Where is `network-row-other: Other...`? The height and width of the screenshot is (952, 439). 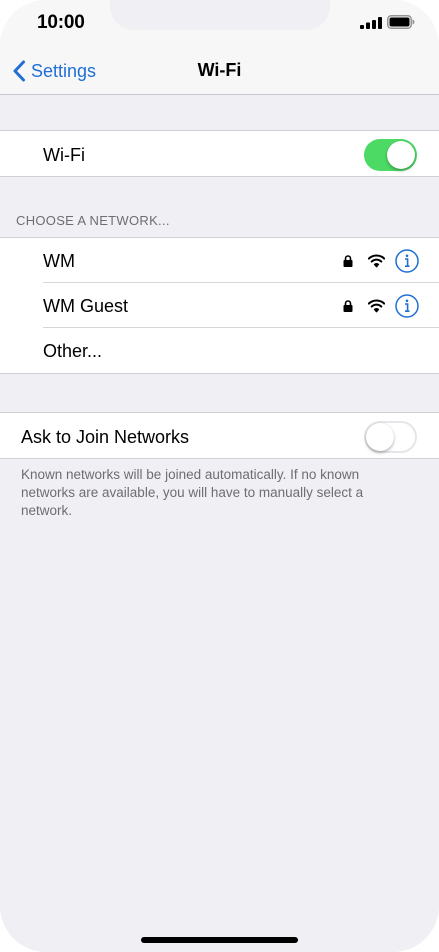
network-row-other: Other... is located at coordinates (219, 350).